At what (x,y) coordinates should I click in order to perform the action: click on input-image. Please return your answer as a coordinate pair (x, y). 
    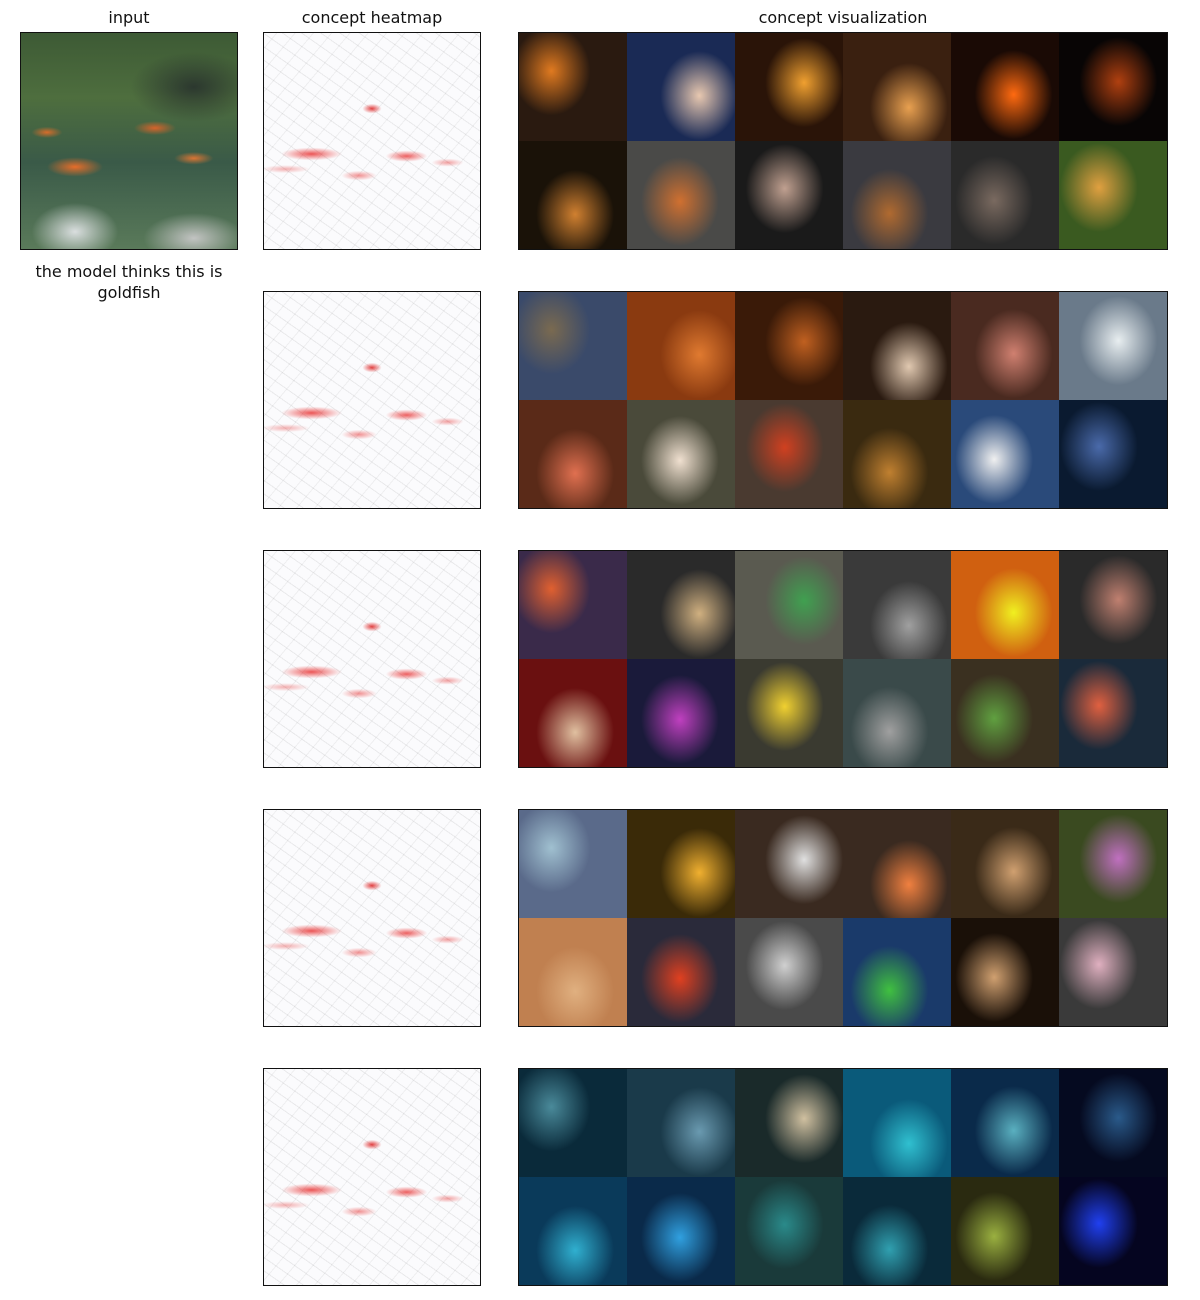
    Looking at the image, I should click on (129, 141).